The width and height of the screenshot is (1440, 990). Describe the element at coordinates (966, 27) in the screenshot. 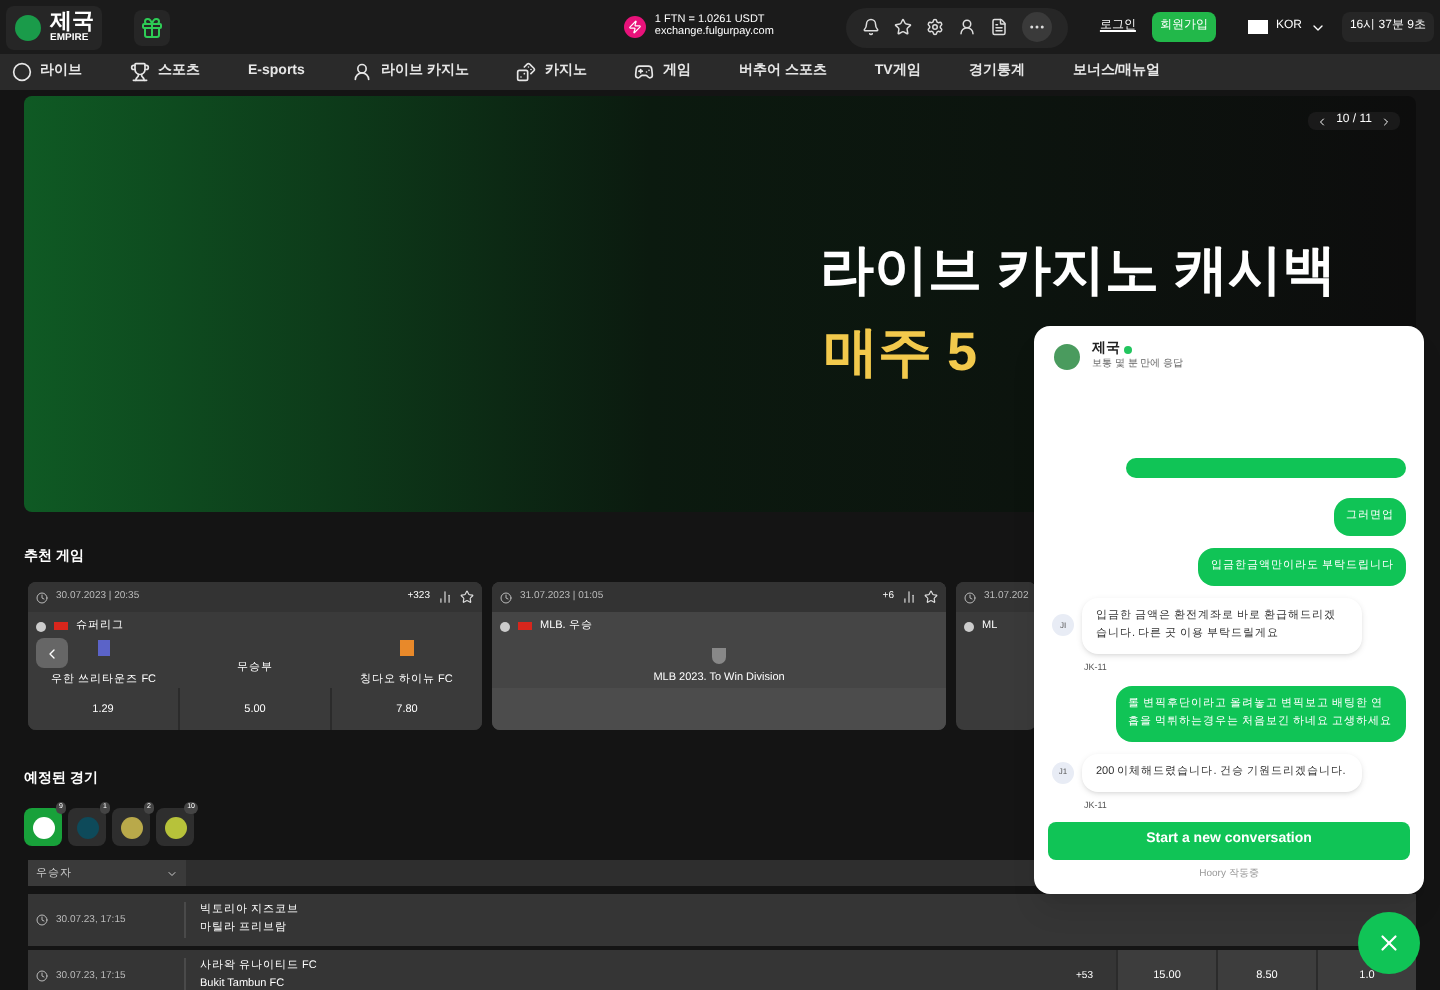

I see `user-icon` at that location.